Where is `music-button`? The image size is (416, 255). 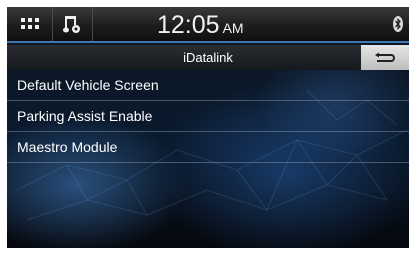 music-button is located at coordinates (72, 24).